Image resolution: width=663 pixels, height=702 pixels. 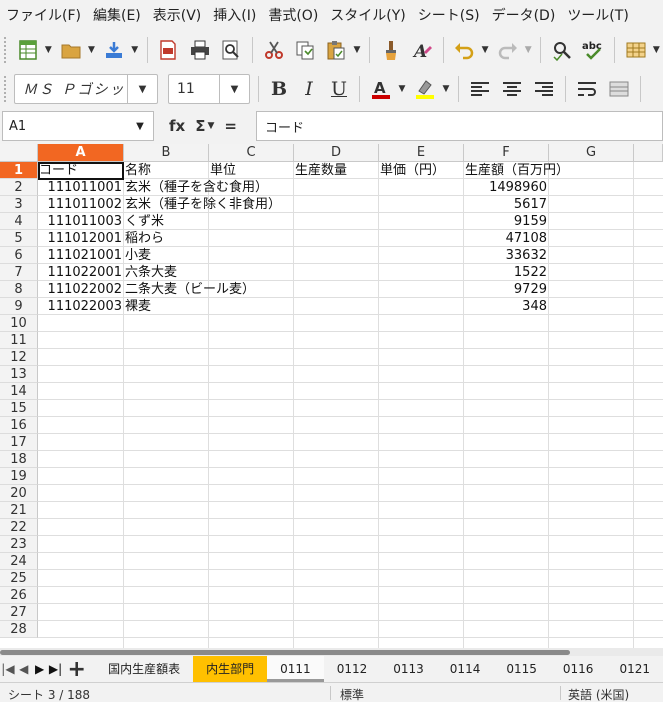 What do you see at coordinates (40, 669) in the screenshot?
I see `next-sheet-icon: ▶` at bounding box center [40, 669].